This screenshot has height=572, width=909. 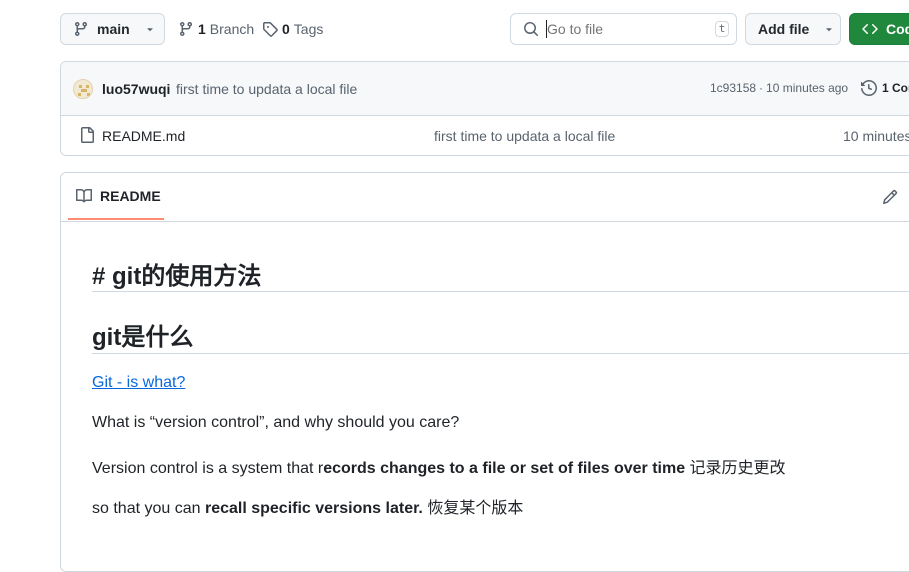 What do you see at coordinates (473, 508) in the screenshot?
I see `p3-chinese: 恢复某个版本` at bounding box center [473, 508].